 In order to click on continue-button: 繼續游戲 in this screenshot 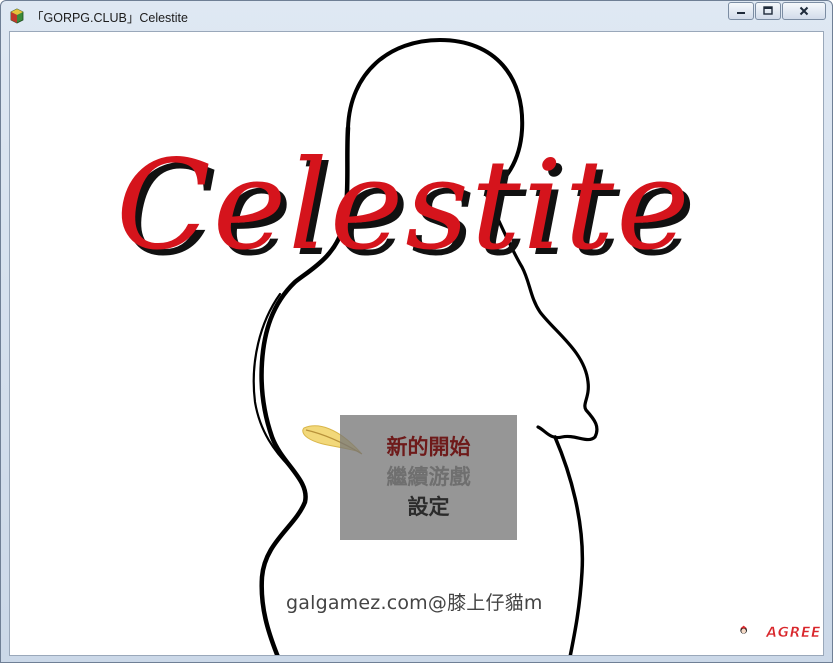, I will do `click(428, 477)`.